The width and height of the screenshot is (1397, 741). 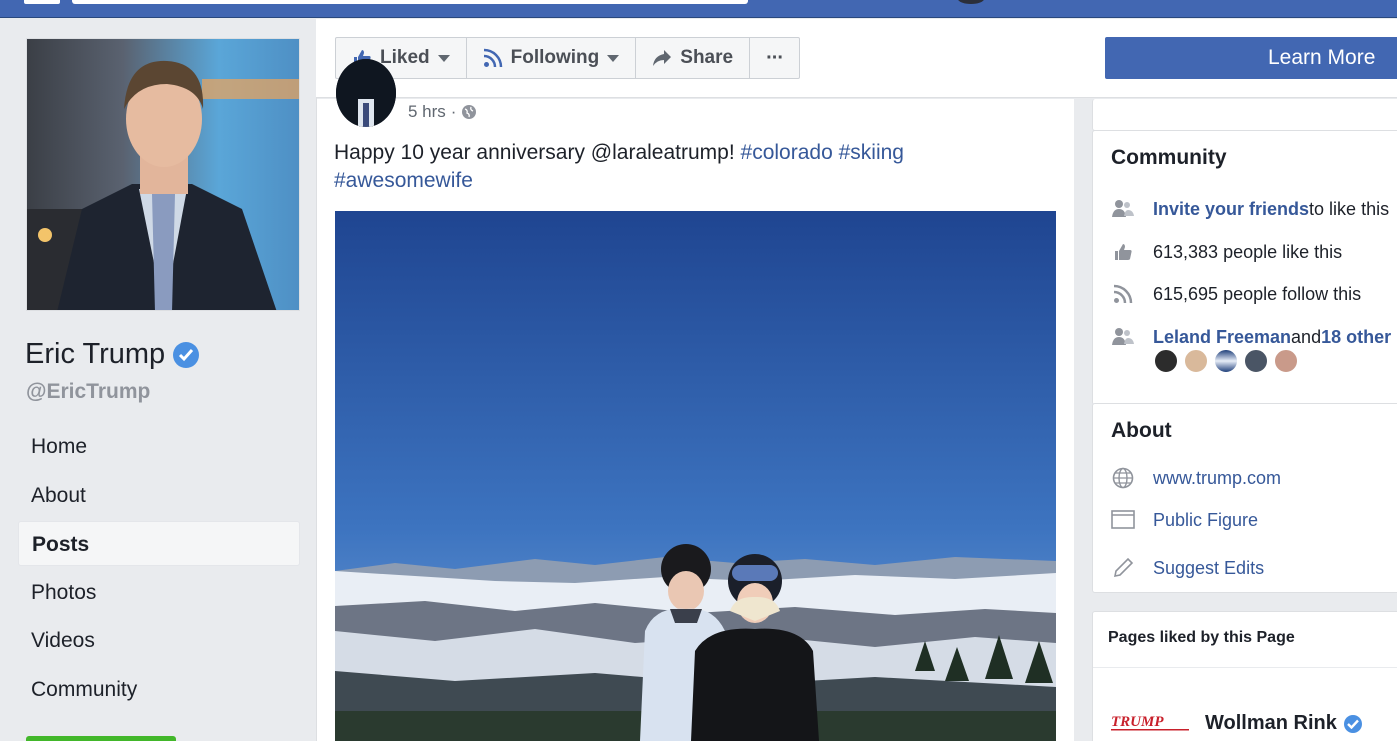 I want to click on page-name: Eric Trump, so click(x=112, y=354).